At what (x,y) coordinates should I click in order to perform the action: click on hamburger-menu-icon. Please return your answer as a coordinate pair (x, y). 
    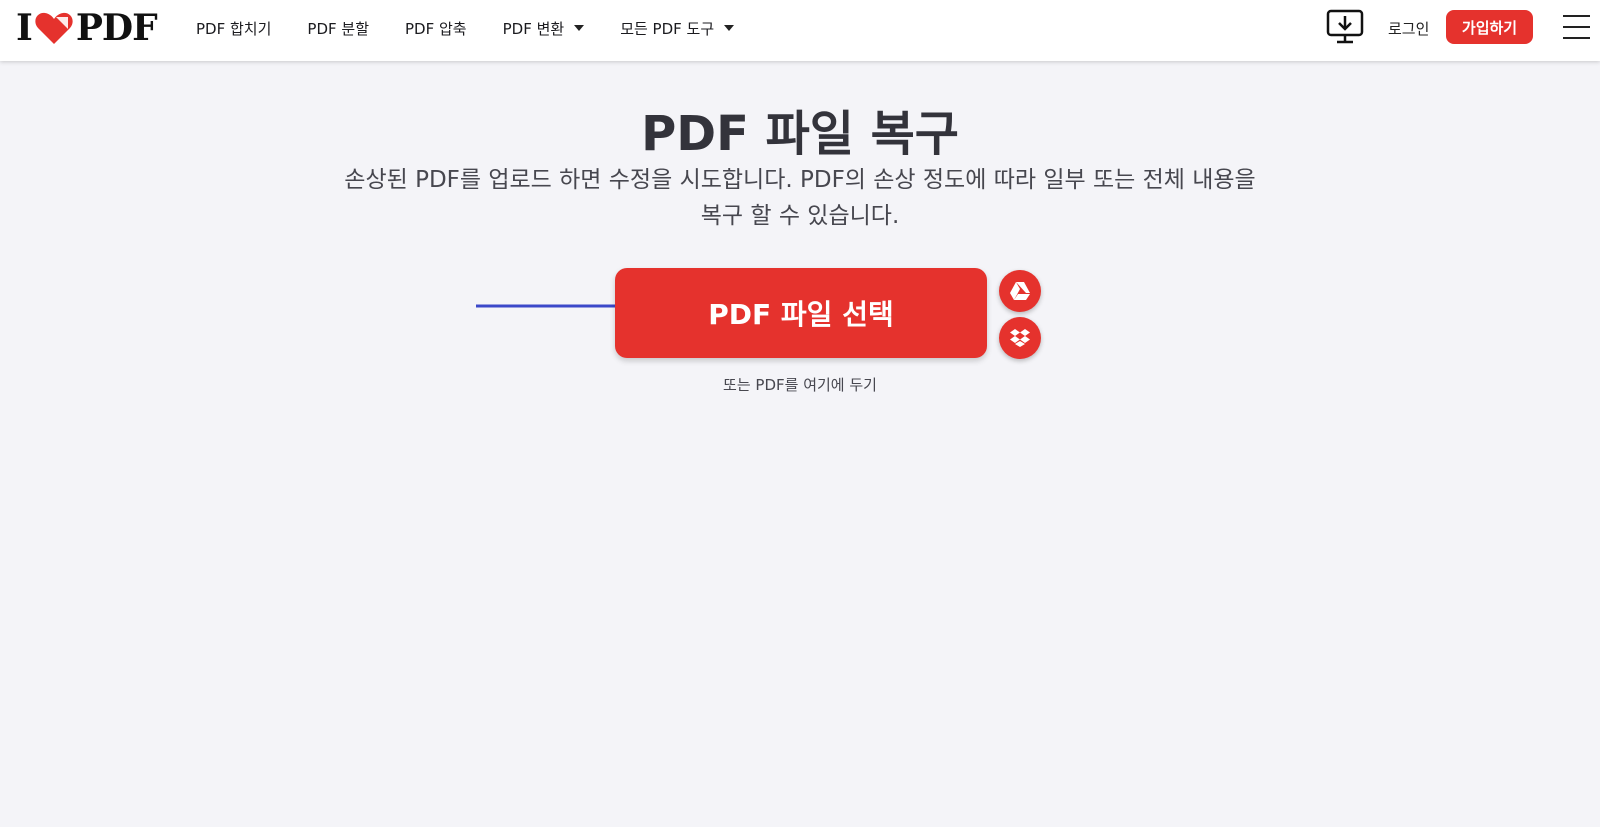
    Looking at the image, I should click on (1576, 27).